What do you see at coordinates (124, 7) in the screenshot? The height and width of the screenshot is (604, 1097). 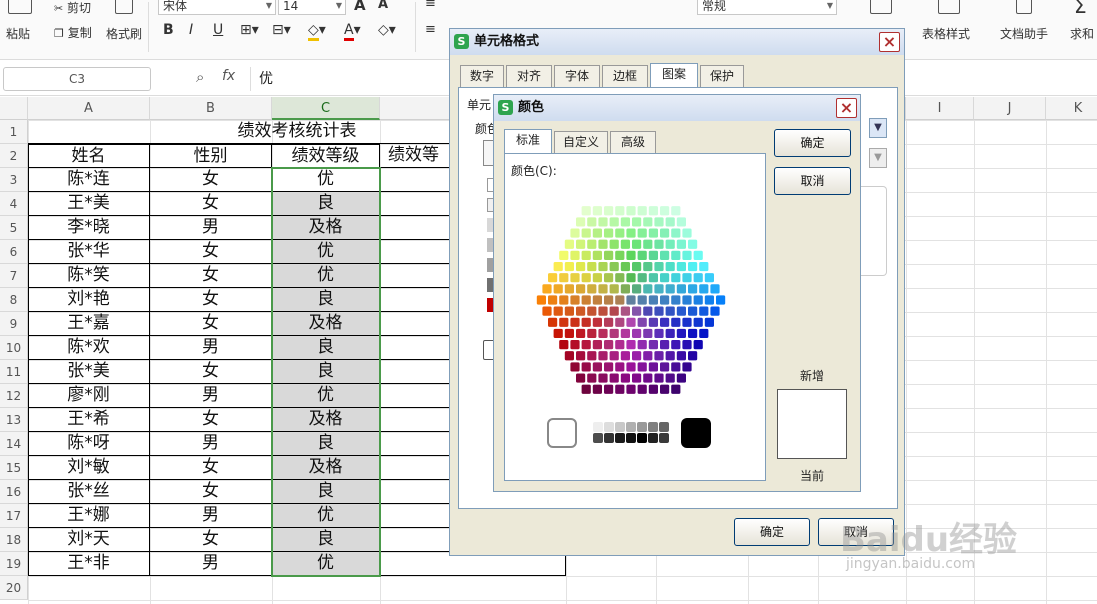 I see `format-painter-icon` at bounding box center [124, 7].